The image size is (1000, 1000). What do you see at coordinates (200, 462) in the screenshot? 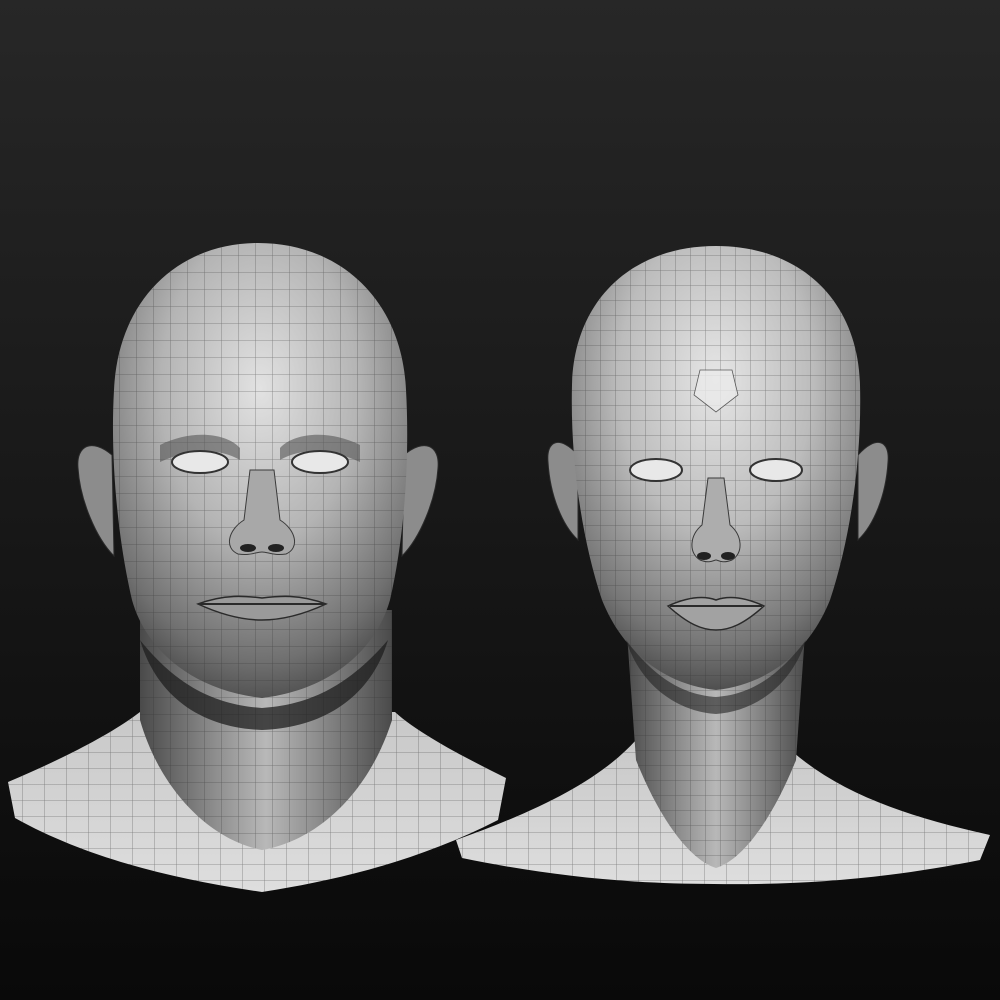
I see `male-left-eye` at bounding box center [200, 462].